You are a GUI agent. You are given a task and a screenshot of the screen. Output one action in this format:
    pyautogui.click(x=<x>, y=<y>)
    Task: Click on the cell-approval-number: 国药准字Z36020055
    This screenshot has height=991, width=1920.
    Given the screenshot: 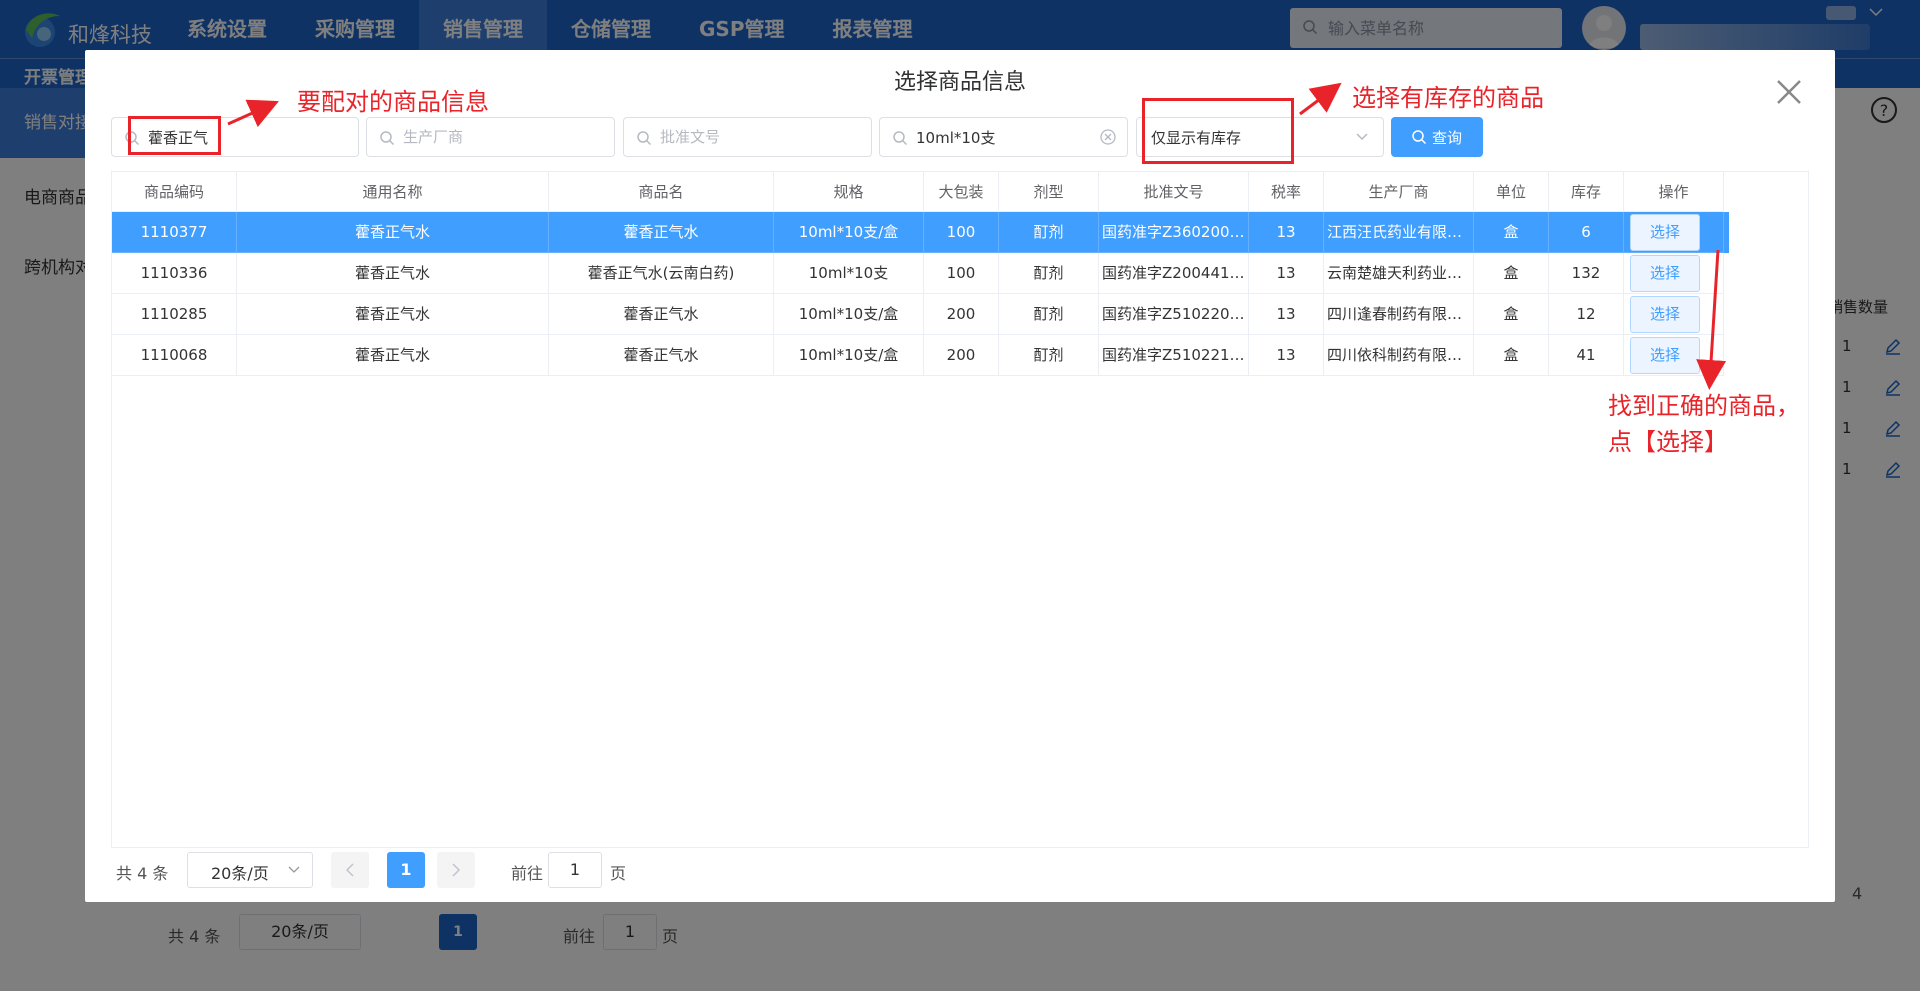 What is the action you would take?
    pyautogui.click(x=1174, y=232)
    